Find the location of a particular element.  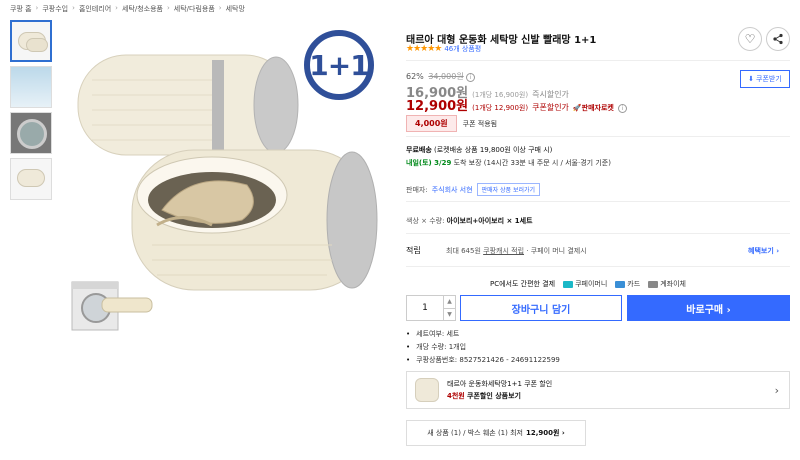

coupon-discount-row: 12,900원 (1개당 12,900원) 쿠폰할인가 🚀판매자로켓 i is located at coordinates (516, 104).